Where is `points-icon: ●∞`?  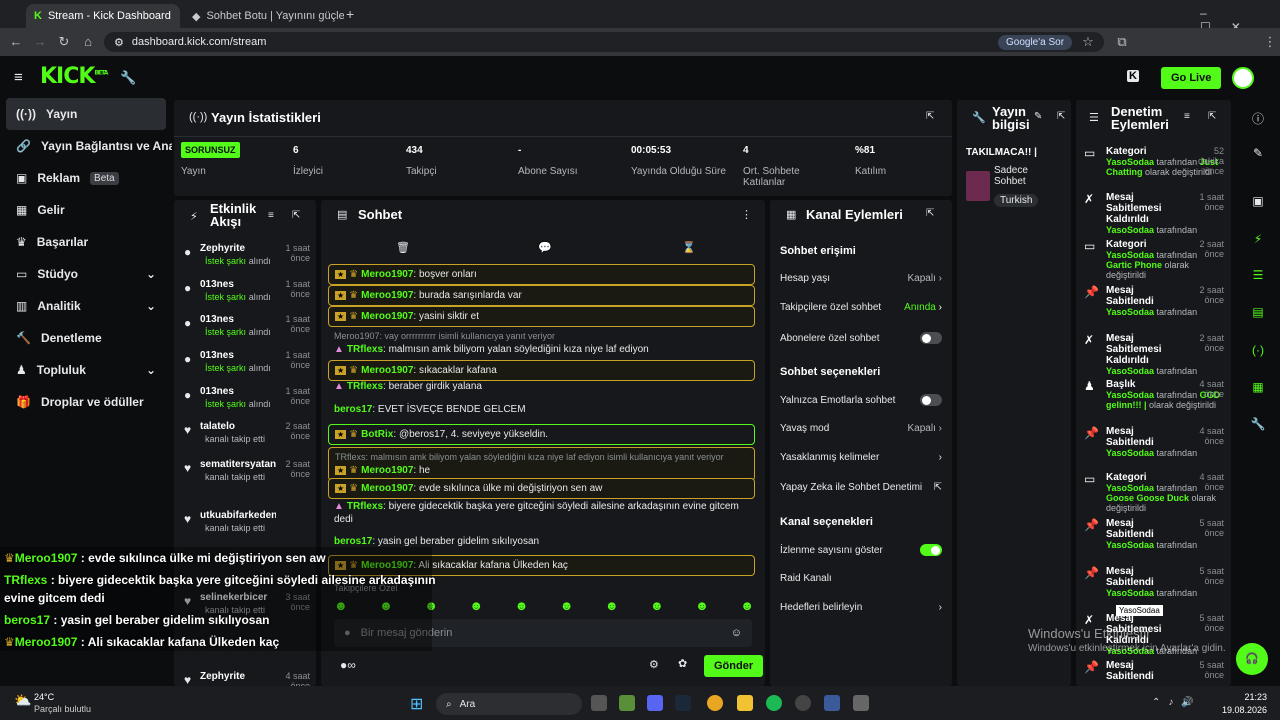
points-icon: ●∞ is located at coordinates (348, 665).